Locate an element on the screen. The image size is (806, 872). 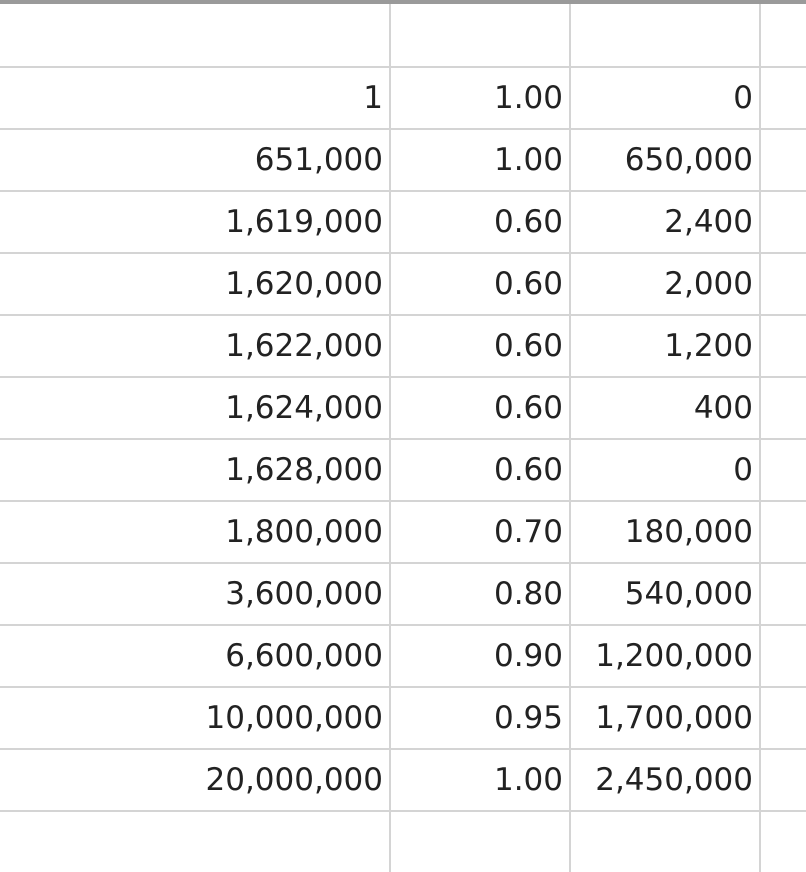
cell: 0.90 is located at coordinates (480, 656).